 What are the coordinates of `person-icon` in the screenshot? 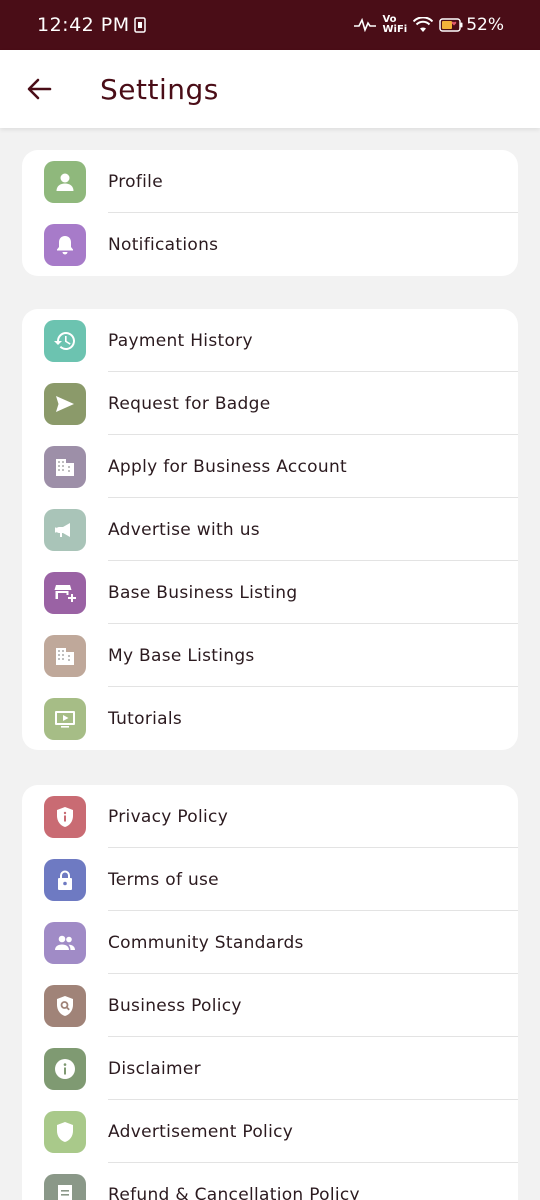 It's located at (65, 181).